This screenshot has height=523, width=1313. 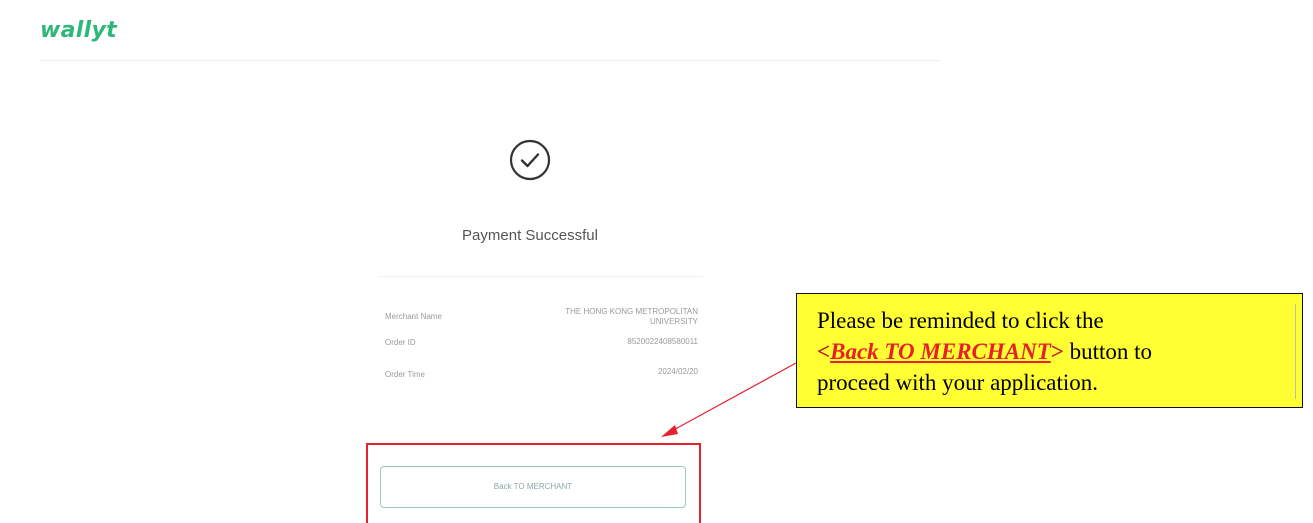 What do you see at coordinates (530, 235) in the screenshot?
I see `payment-status-title: Payment Successful` at bounding box center [530, 235].